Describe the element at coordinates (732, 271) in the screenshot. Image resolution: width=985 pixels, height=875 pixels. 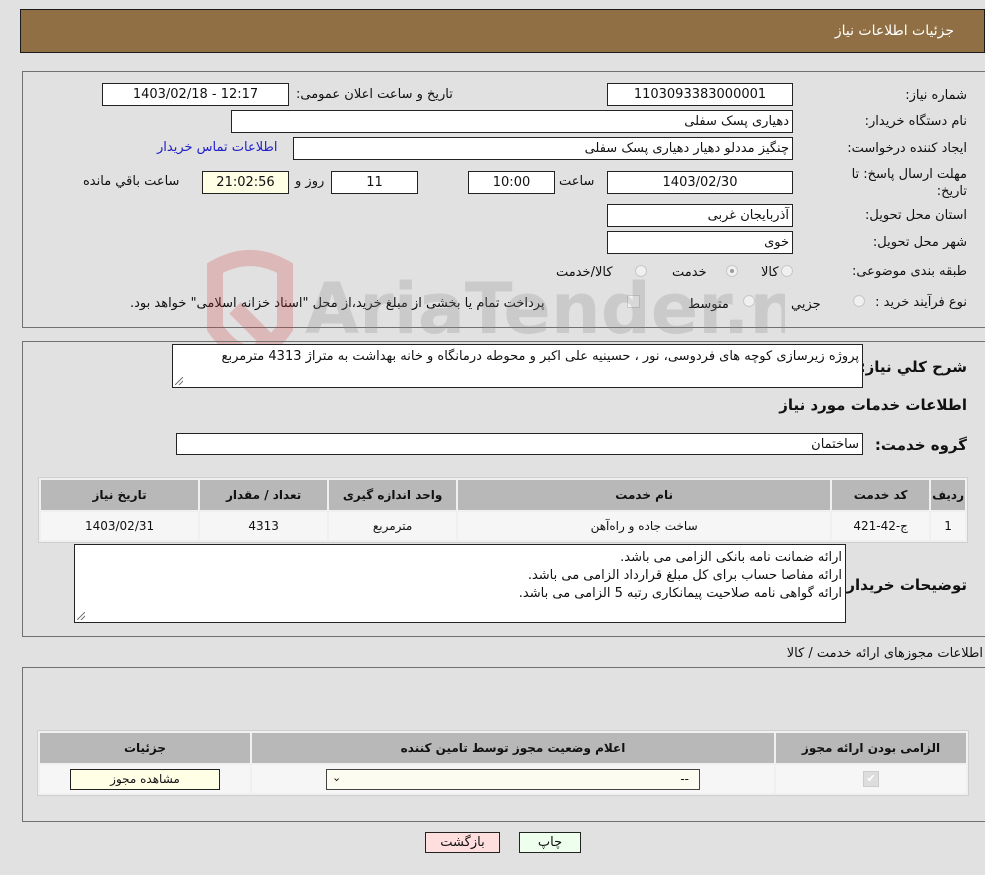
I see `category-radio-service` at that location.